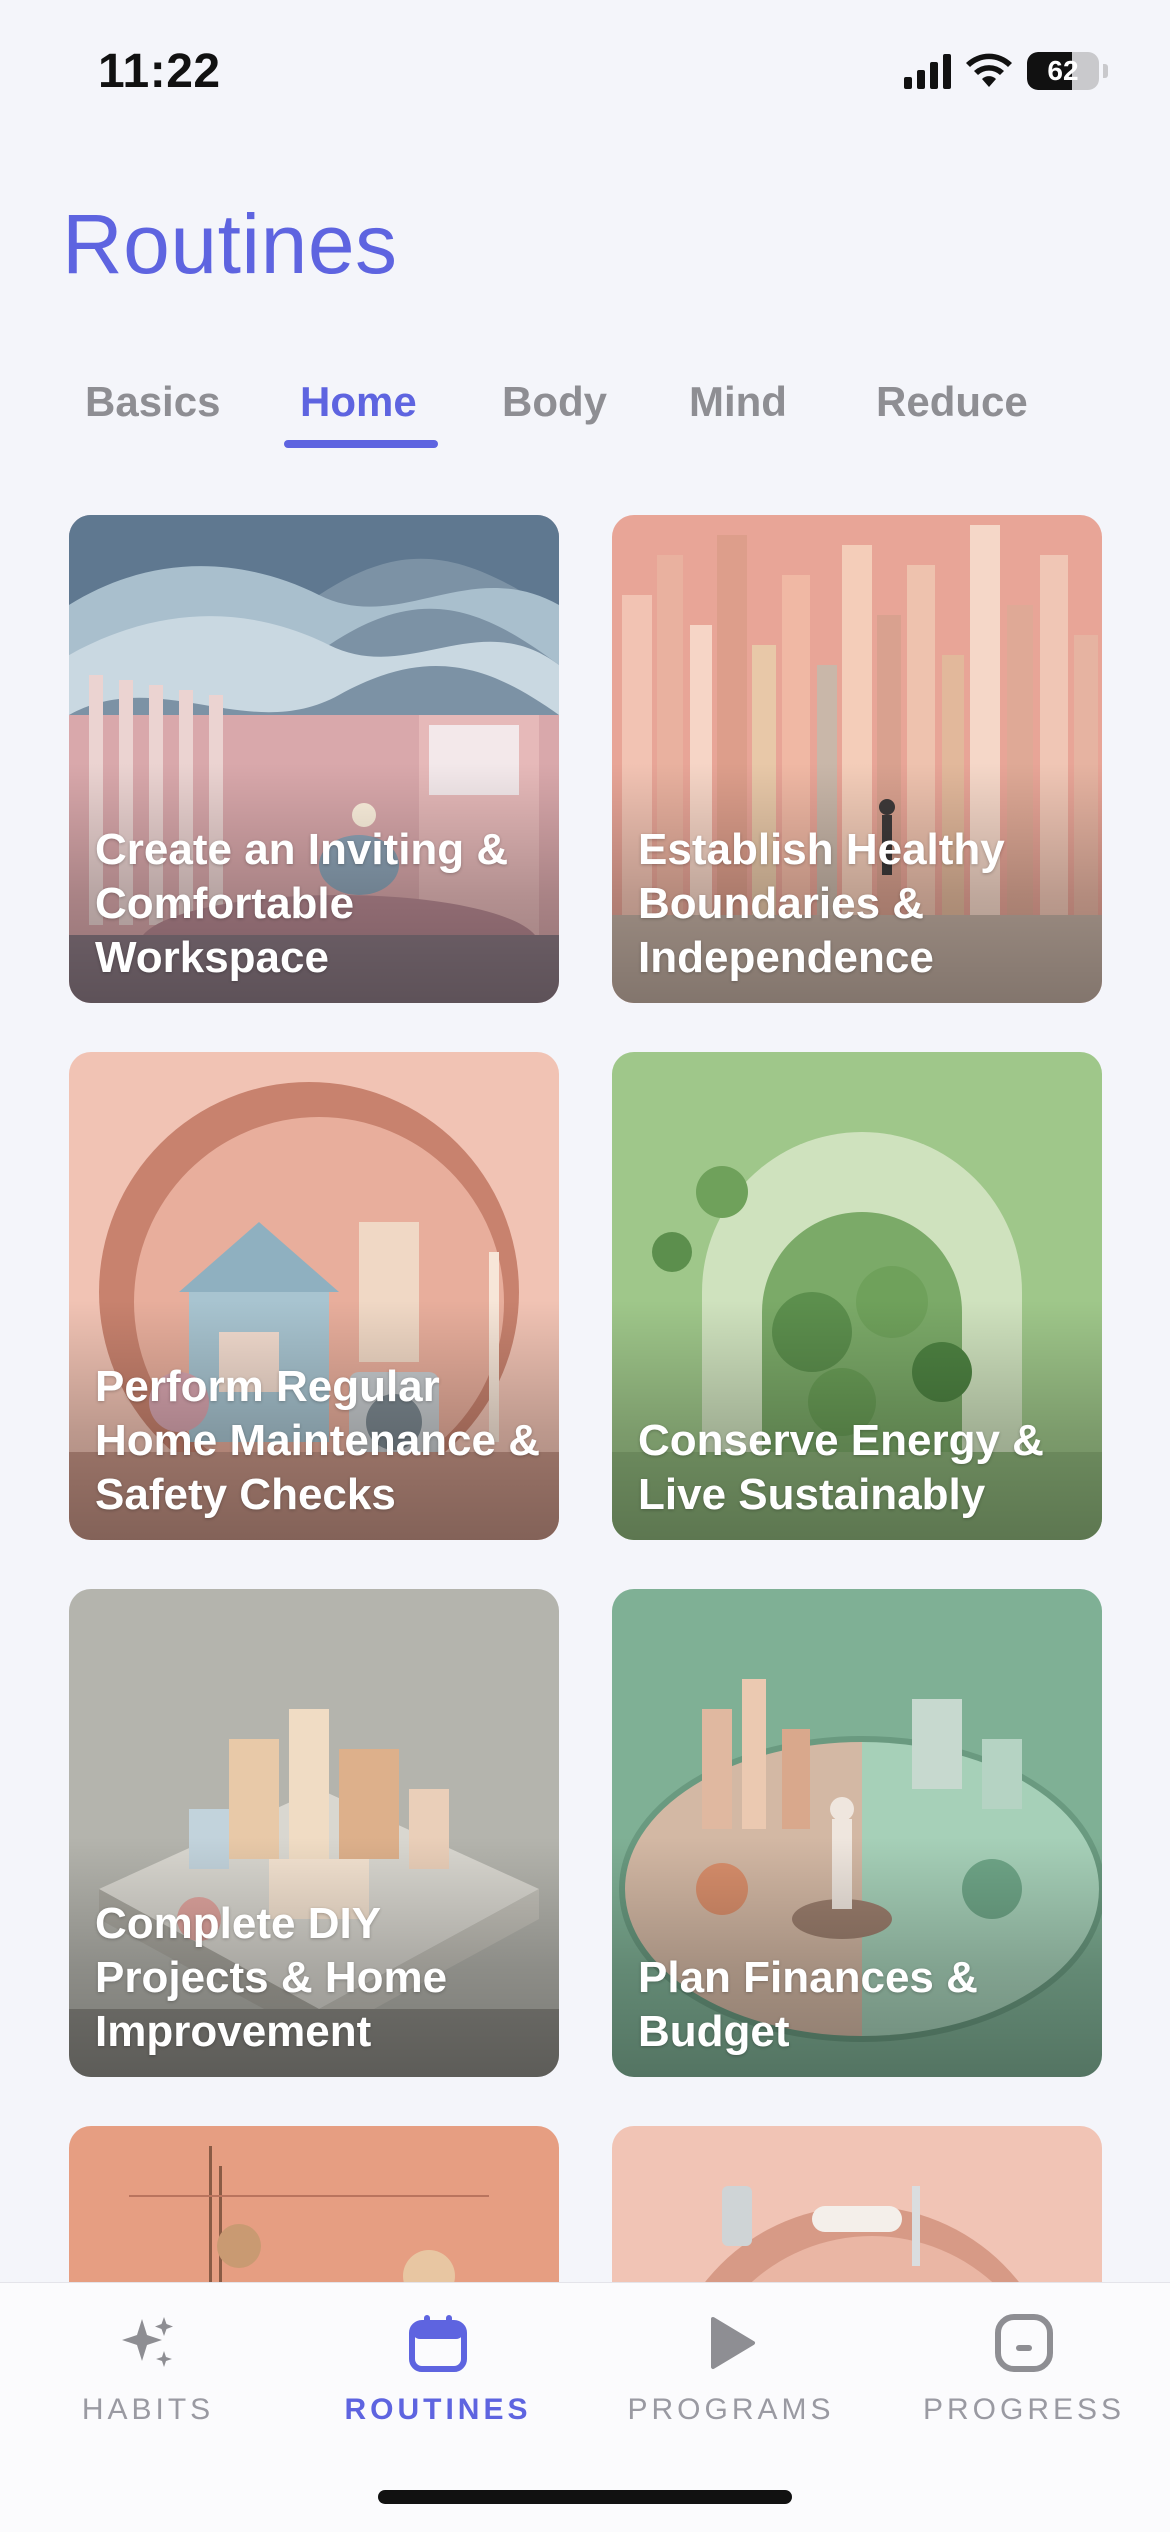 The image size is (1170, 2532). Describe the element at coordinates (1024, 2345) in the screenshot. I see `progress-box-icon` at that location.